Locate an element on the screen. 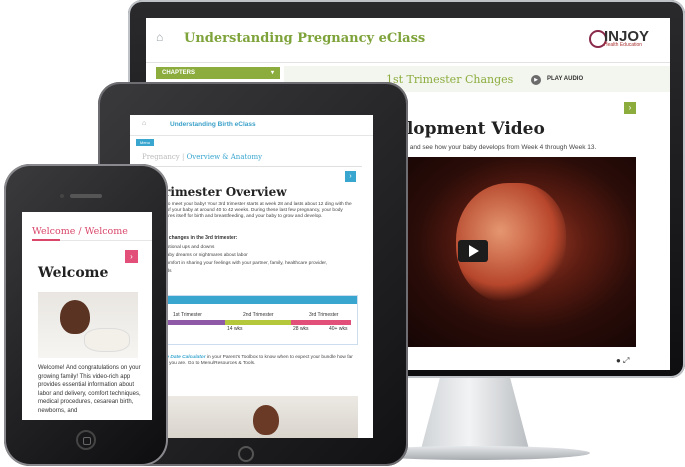 The height and width of the screenshot is (467, 685). mother-baby-photo is located at coordinates (88, 325).